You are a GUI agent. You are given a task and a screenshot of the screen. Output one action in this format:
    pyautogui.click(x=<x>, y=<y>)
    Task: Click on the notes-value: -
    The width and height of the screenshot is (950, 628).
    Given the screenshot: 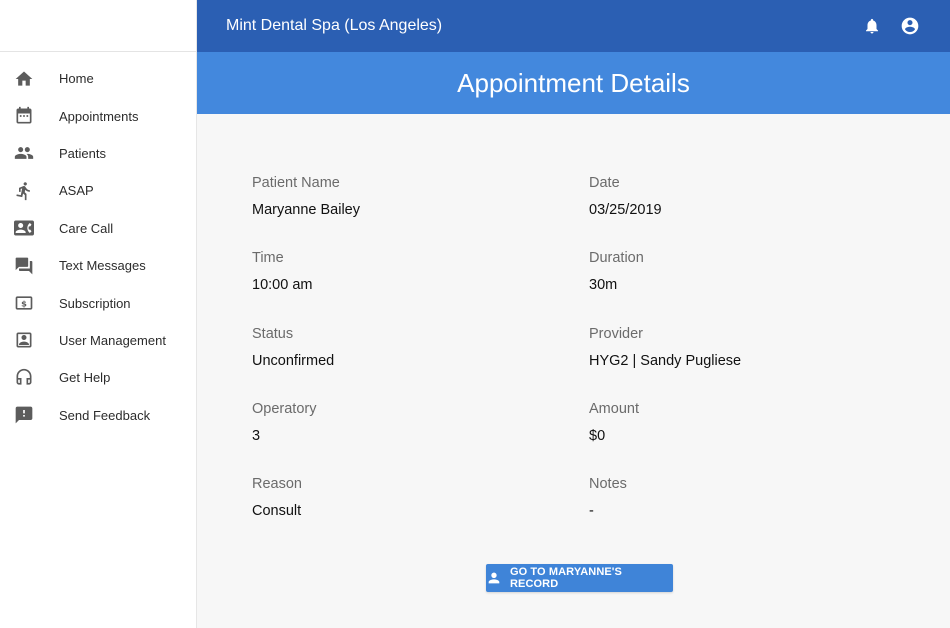 What is the action you would take?
    pyautogui.click(x=591, y=511)
    